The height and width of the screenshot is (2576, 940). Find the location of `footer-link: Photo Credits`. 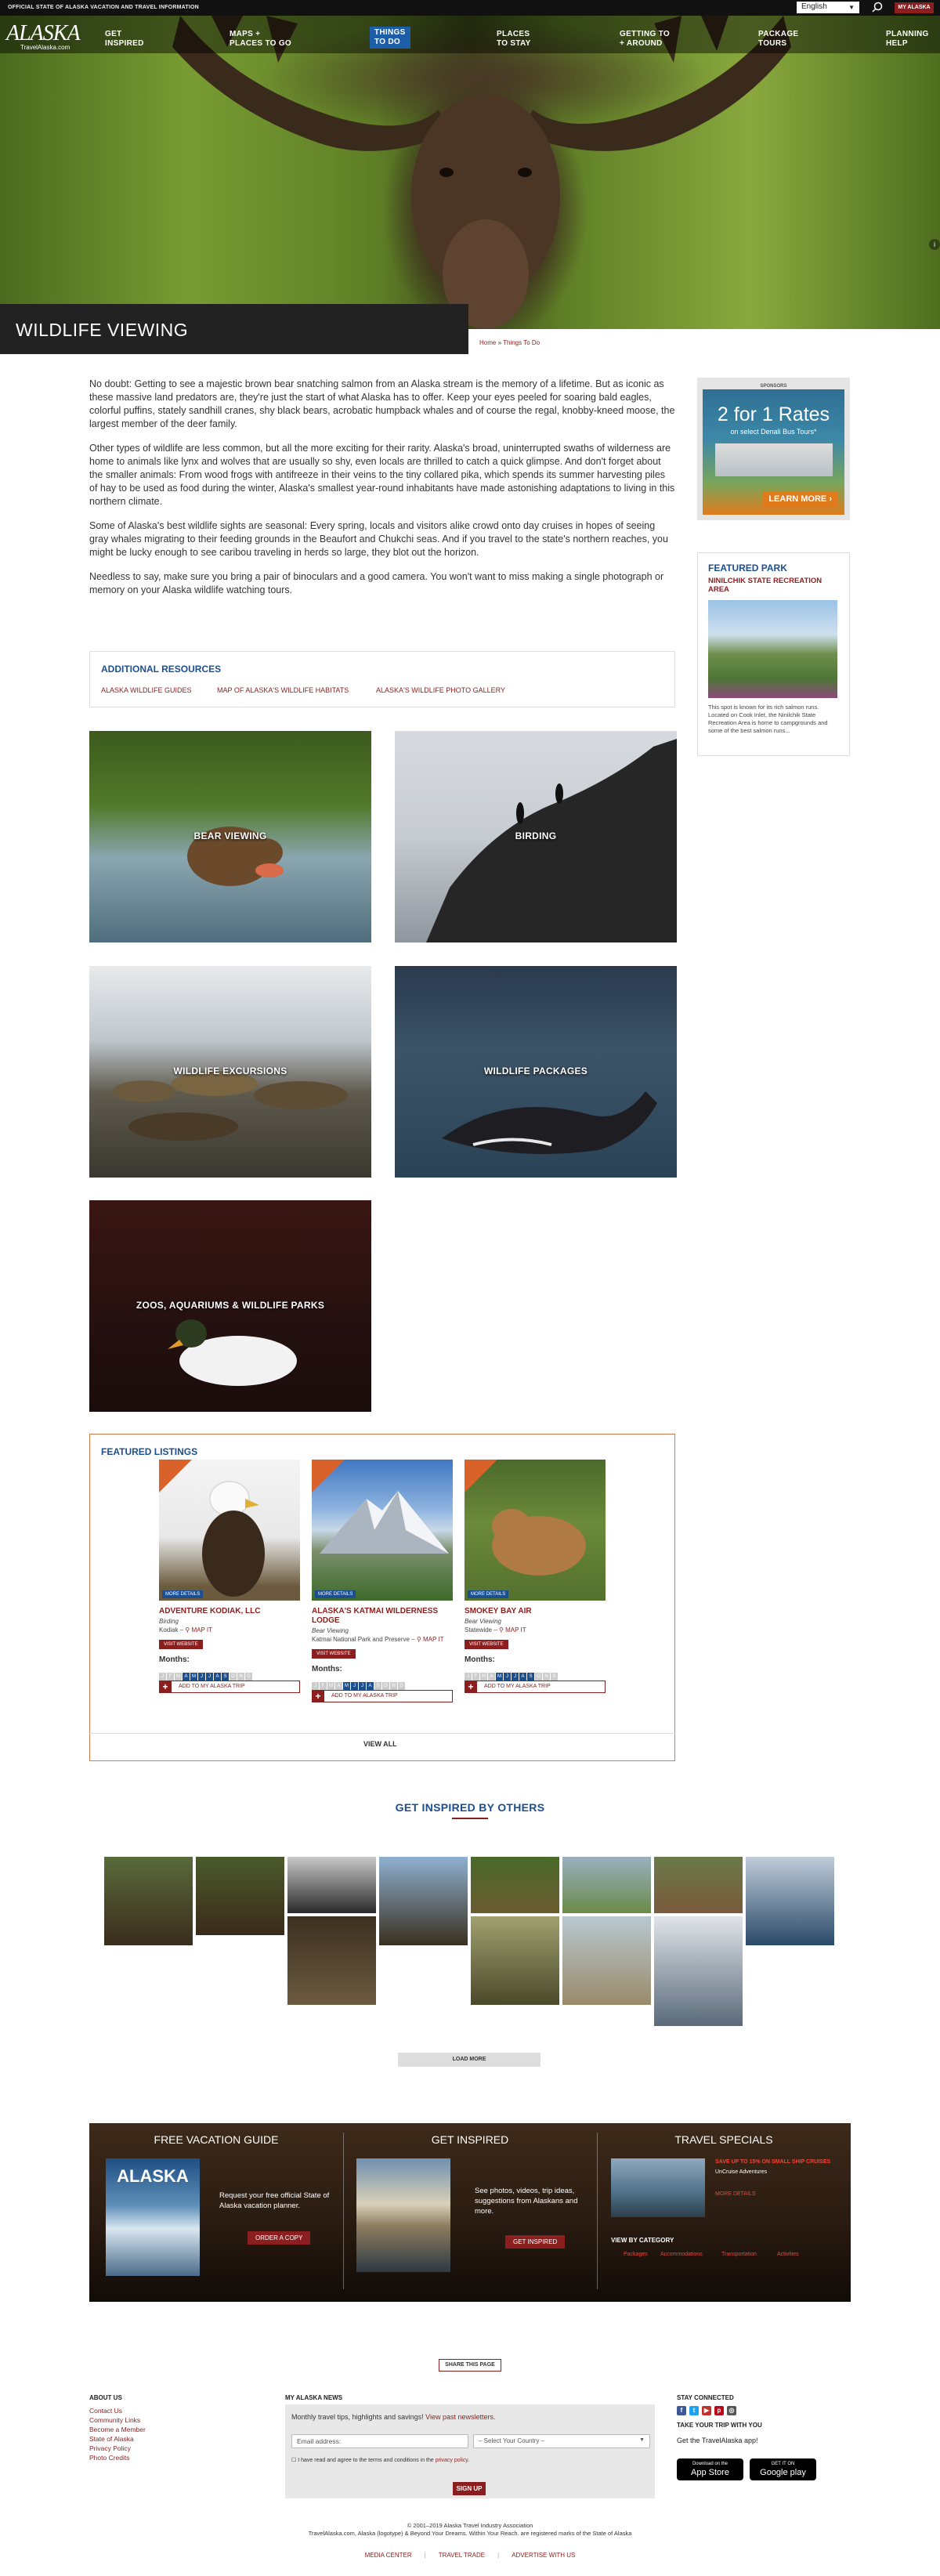

footer-link: Photo Credits is located at coordinates (109, 2457).